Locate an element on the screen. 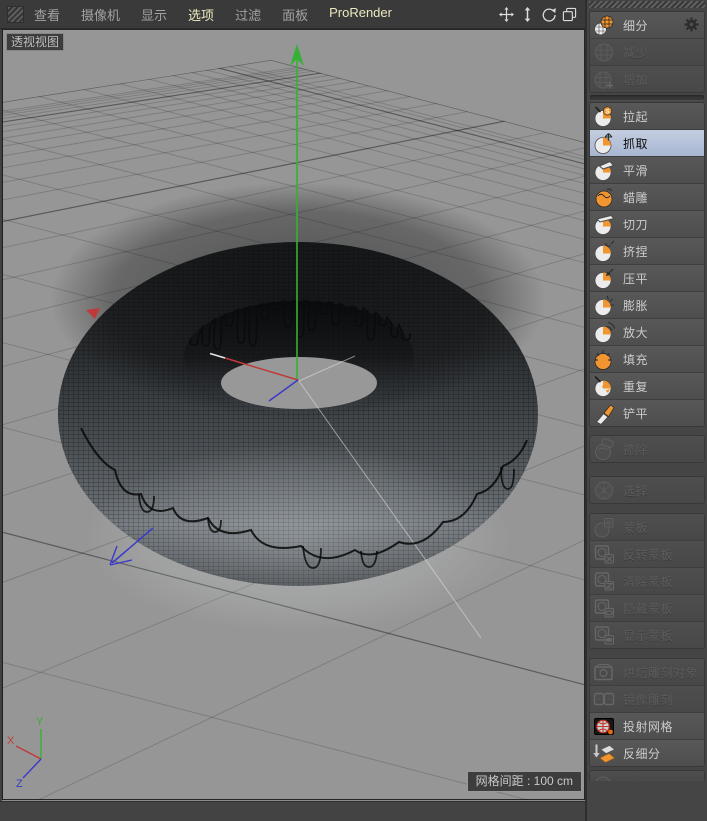 This screenshot has height=821, width=707. tool-label: 选择 is located at coordinates (636, 490).